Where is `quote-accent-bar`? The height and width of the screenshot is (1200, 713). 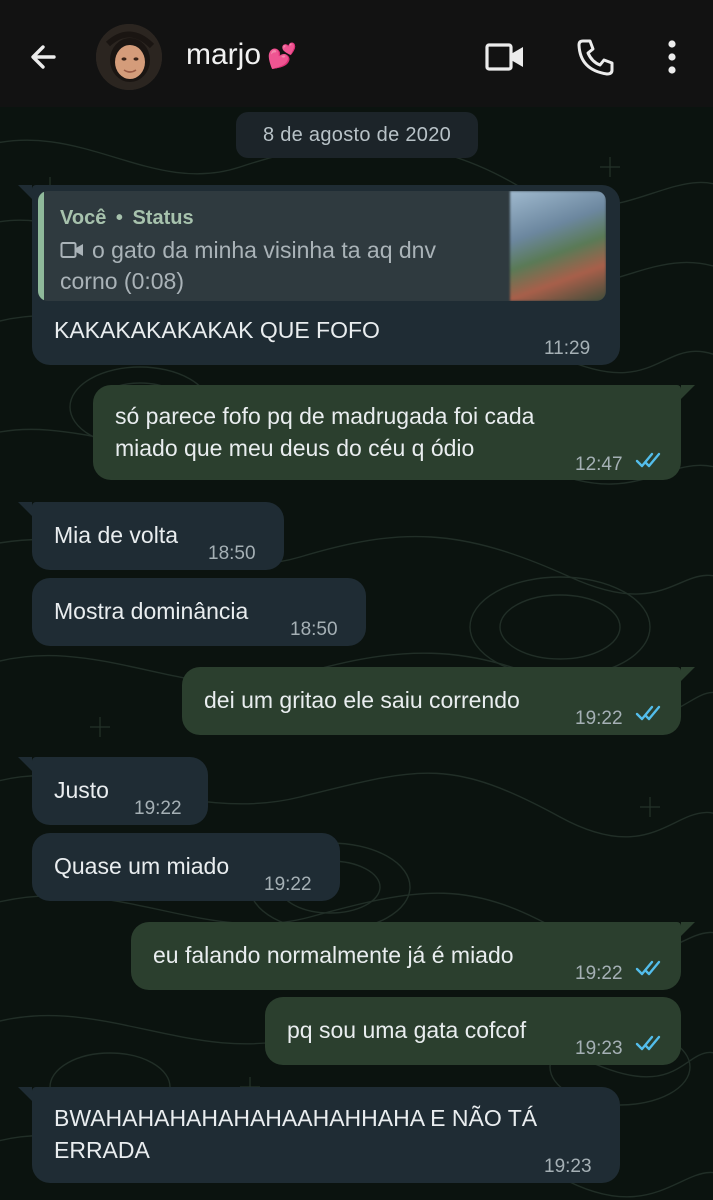 quote-accent-bar is located at coordinates (41, 246).